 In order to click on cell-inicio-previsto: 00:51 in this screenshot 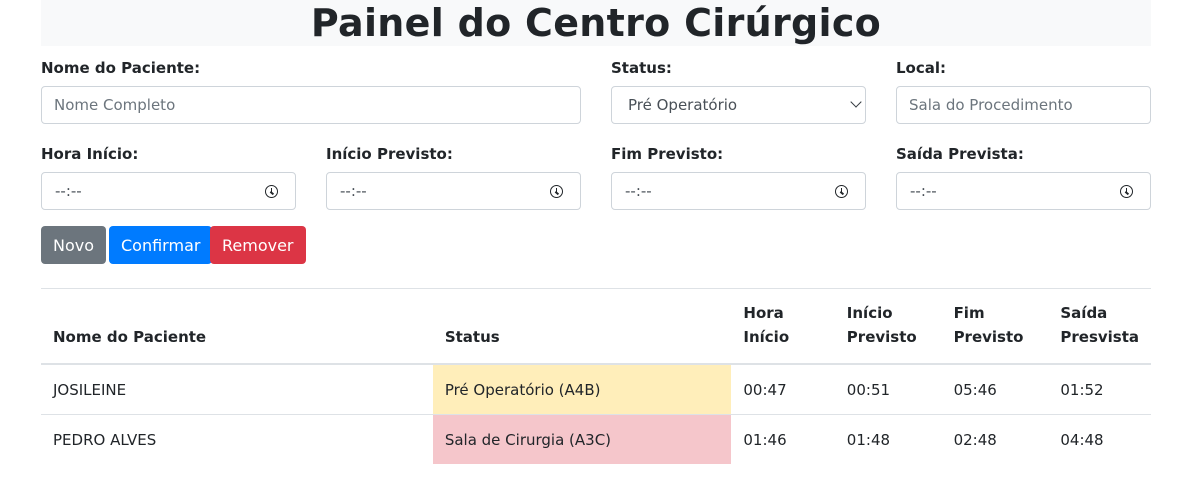, I will do `click(888, 389)`.